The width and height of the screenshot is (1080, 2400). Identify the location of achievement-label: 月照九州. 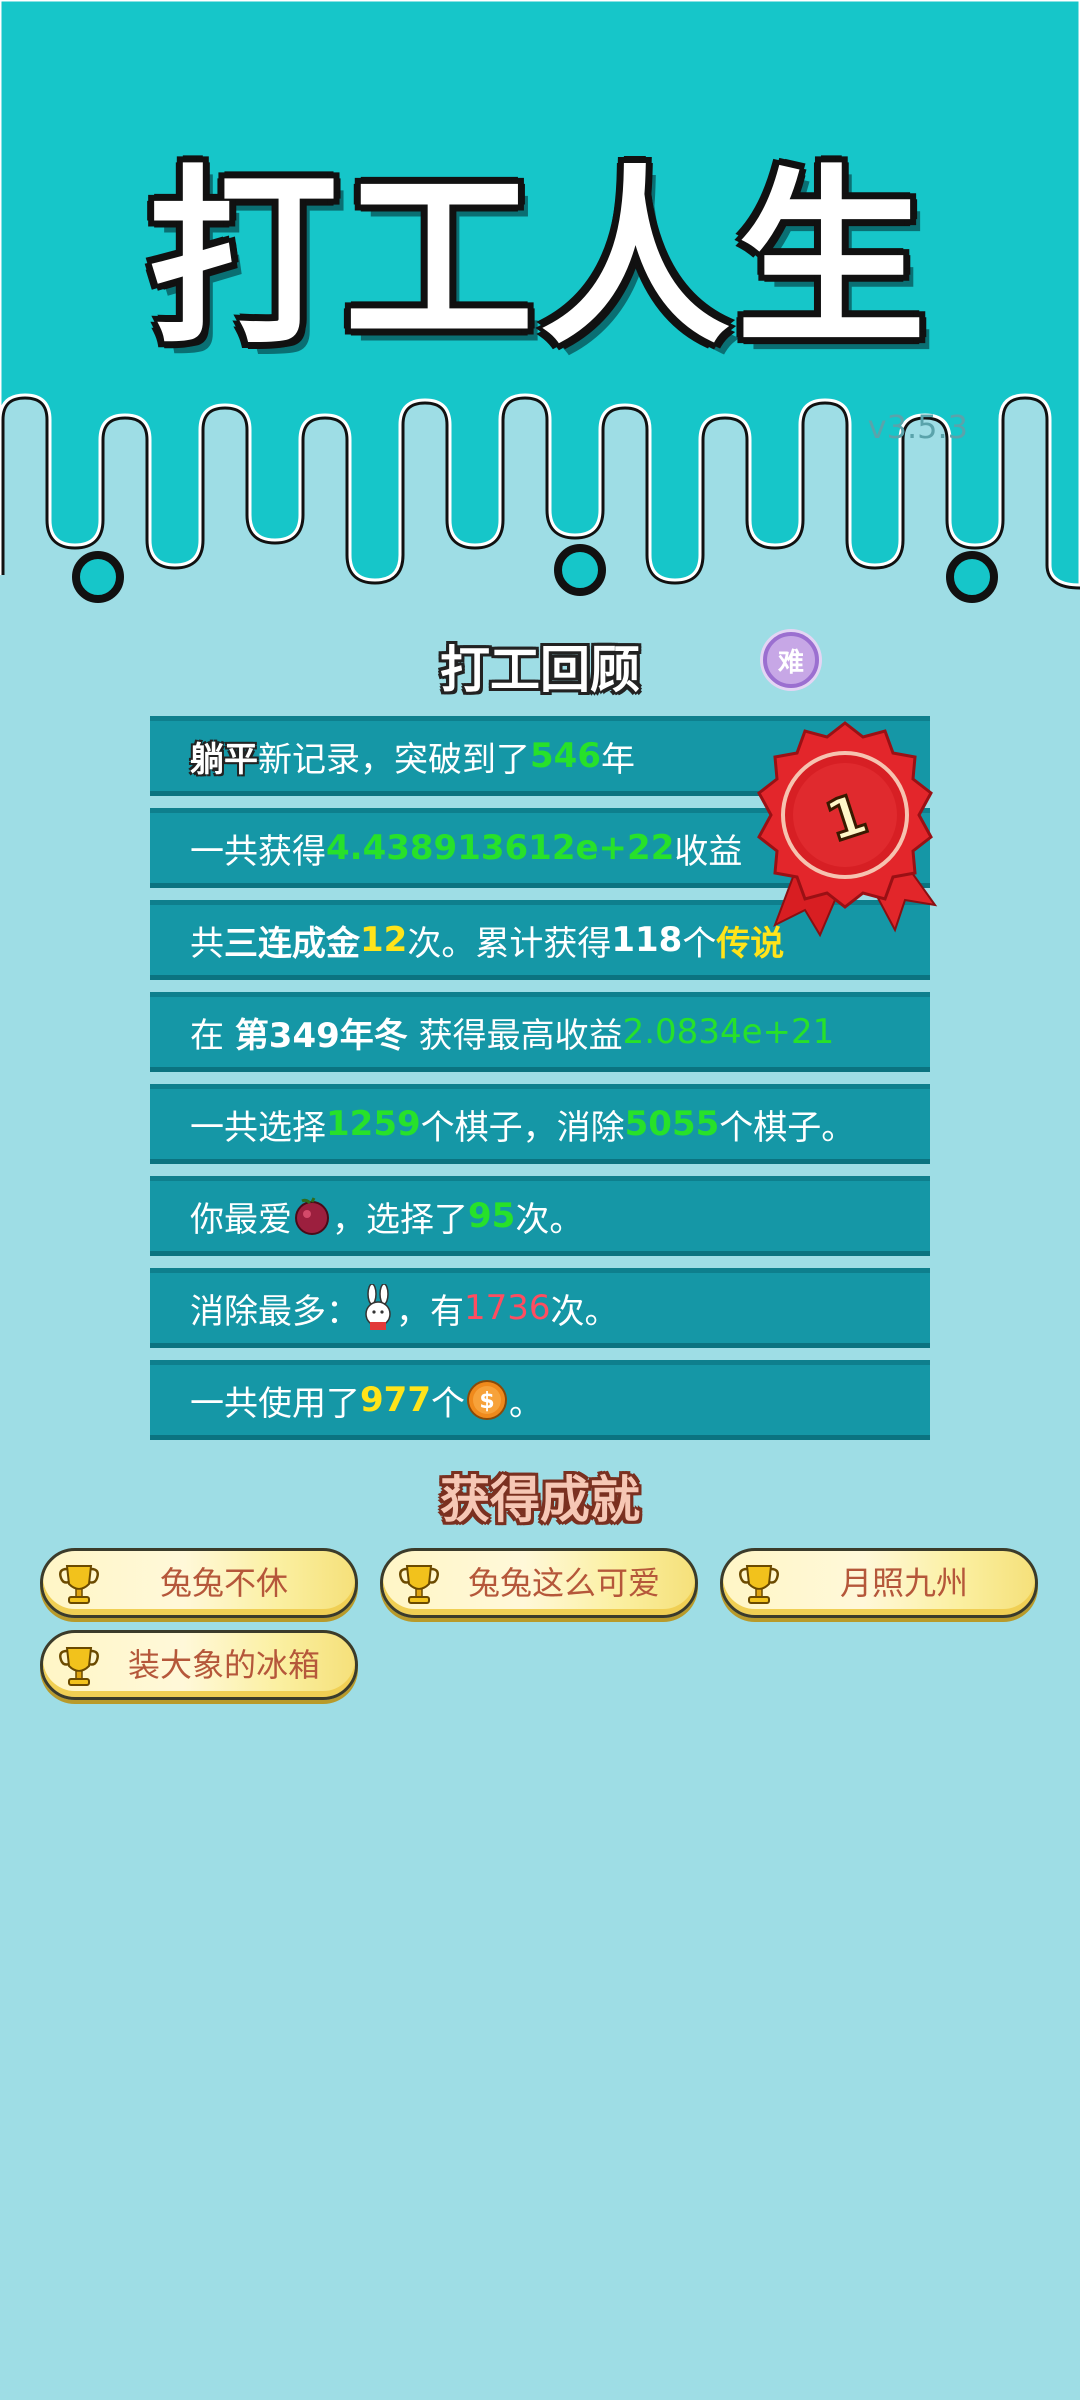
(903, 1583).